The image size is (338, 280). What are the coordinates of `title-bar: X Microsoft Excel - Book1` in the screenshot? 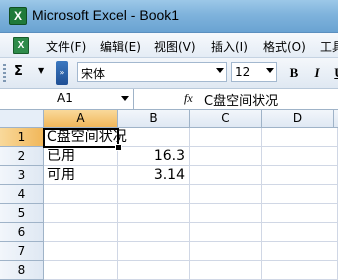 It's located at (169, 16).